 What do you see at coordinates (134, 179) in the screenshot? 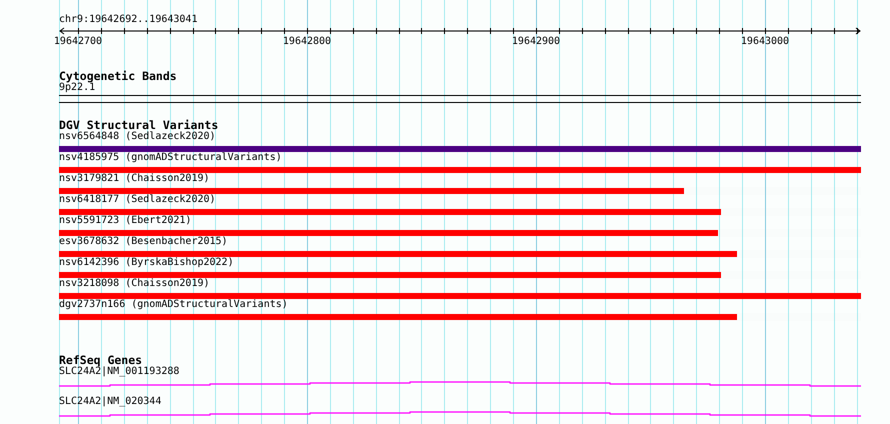
I see `feature-label: nsv3179821 (Chaisson2019)` at bounding box center [134, 179].